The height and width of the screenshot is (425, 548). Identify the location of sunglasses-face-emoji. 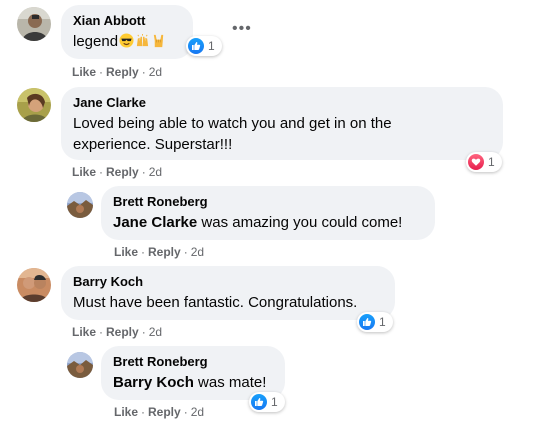
(126, 40).